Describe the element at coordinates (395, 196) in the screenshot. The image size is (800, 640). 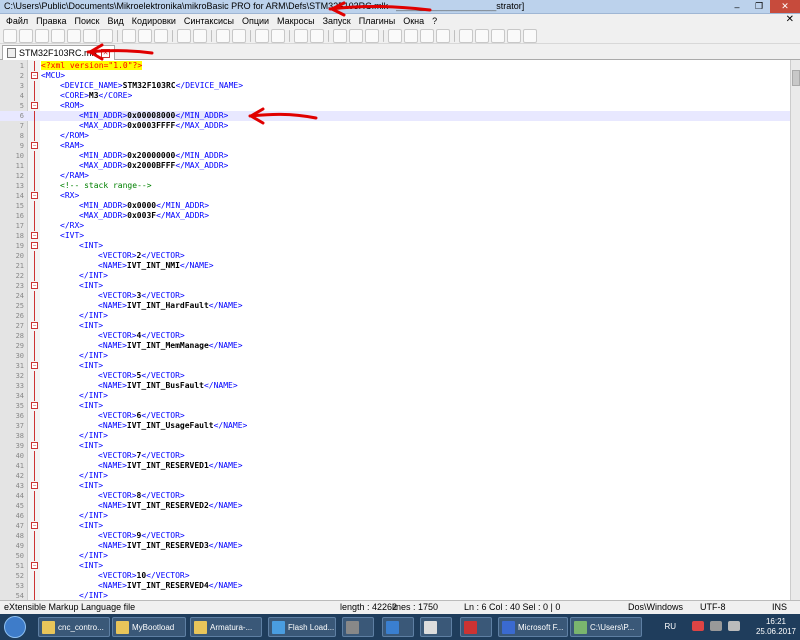
I see `code-line: 14− <RX>` at that location.